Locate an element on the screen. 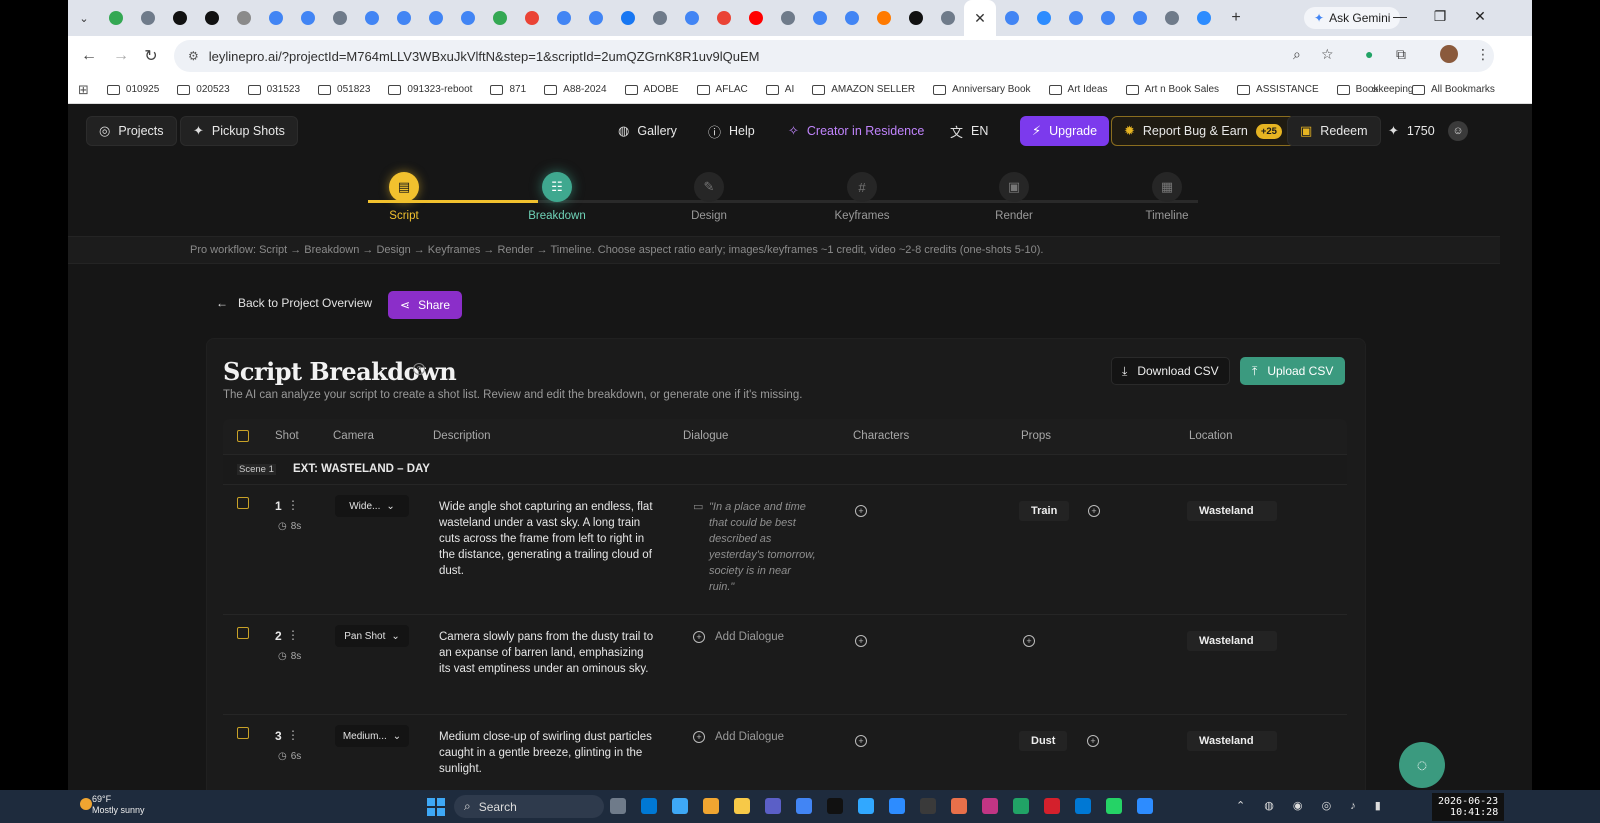 This screenshot has height=823, width=1600. more-bookmarks-icon: » is located at coordinates (1375, 89).